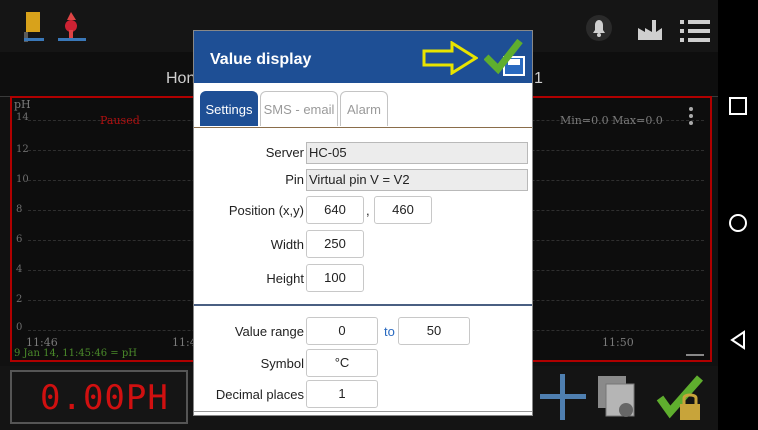 The width and height of the screenshot is (758, 430). I want to click on y-tick: 2, so click(19, 299).